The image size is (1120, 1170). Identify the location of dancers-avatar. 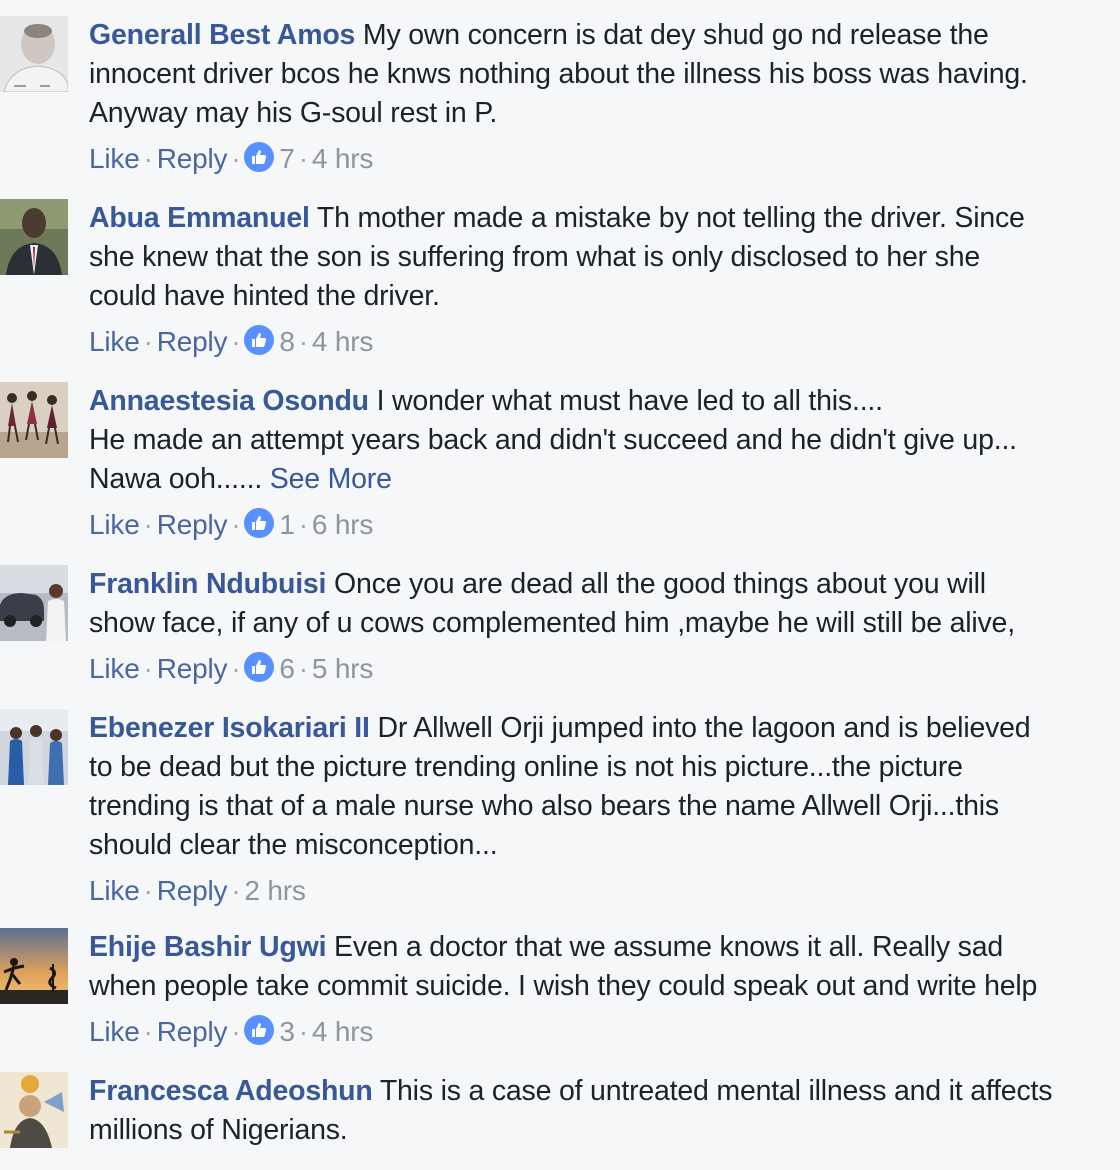
(34, 420).